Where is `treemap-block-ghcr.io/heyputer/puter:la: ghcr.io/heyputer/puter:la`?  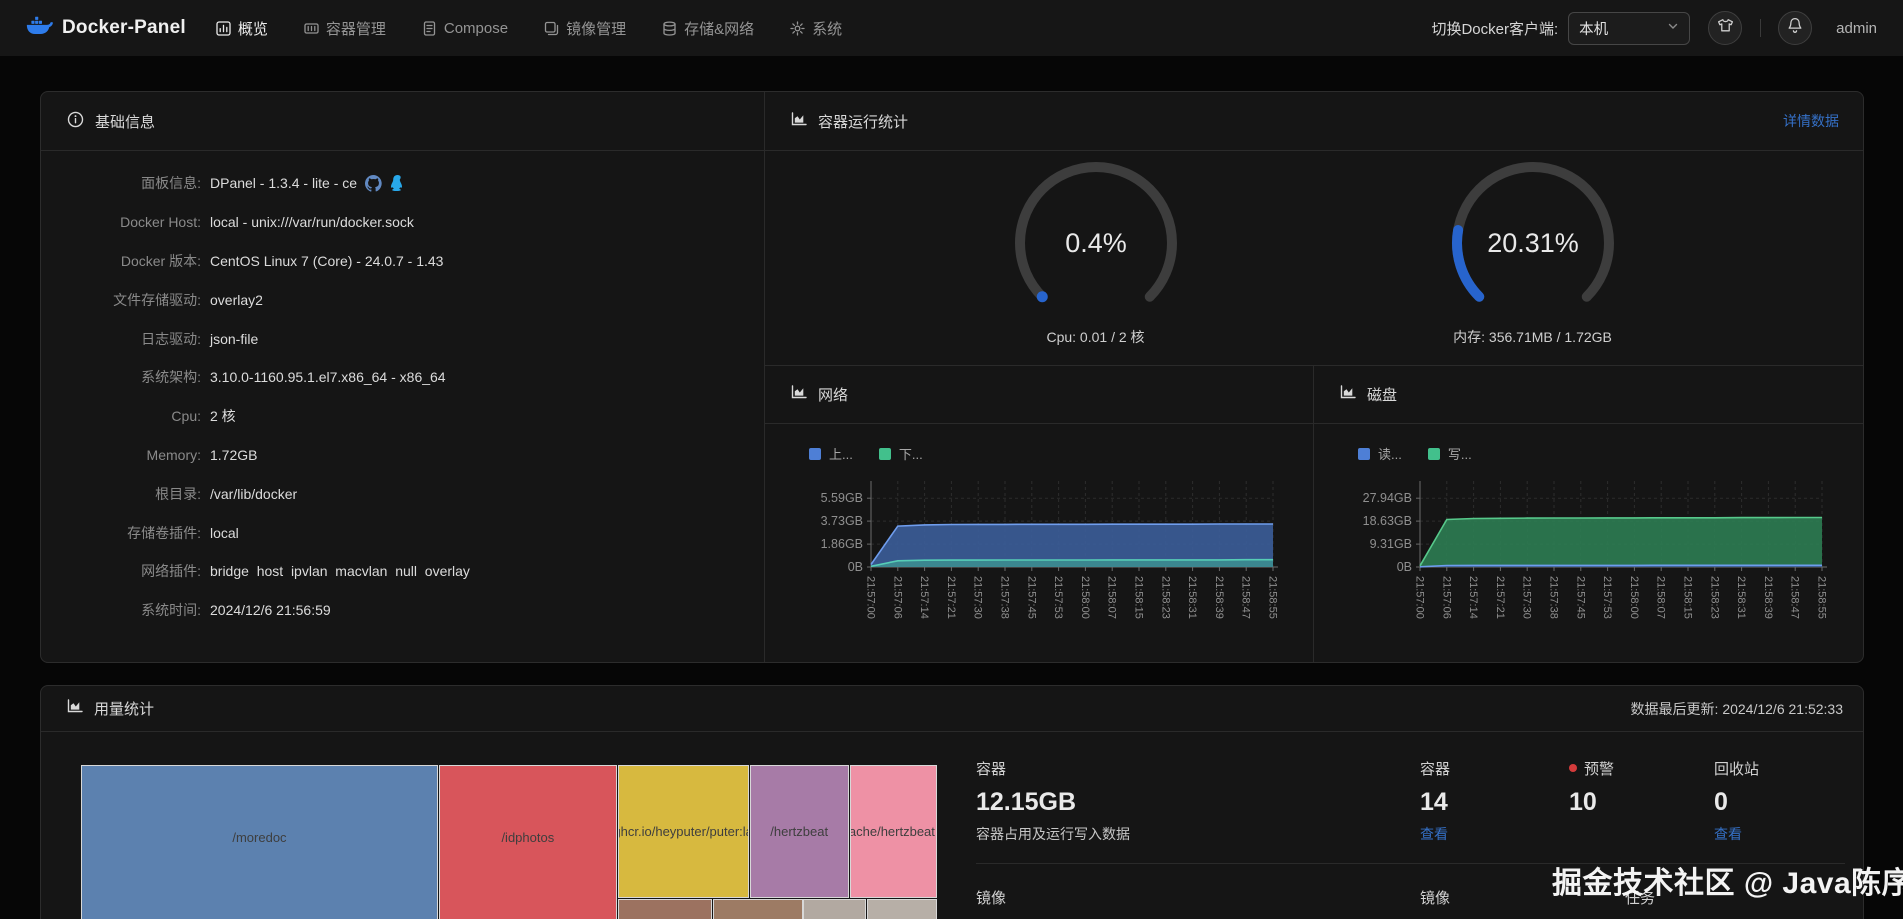
treemap-block-ghcr.io/heyputer/puter:la: ghcr.io/heyputer/puter:la is located at coordinates (683, 831).